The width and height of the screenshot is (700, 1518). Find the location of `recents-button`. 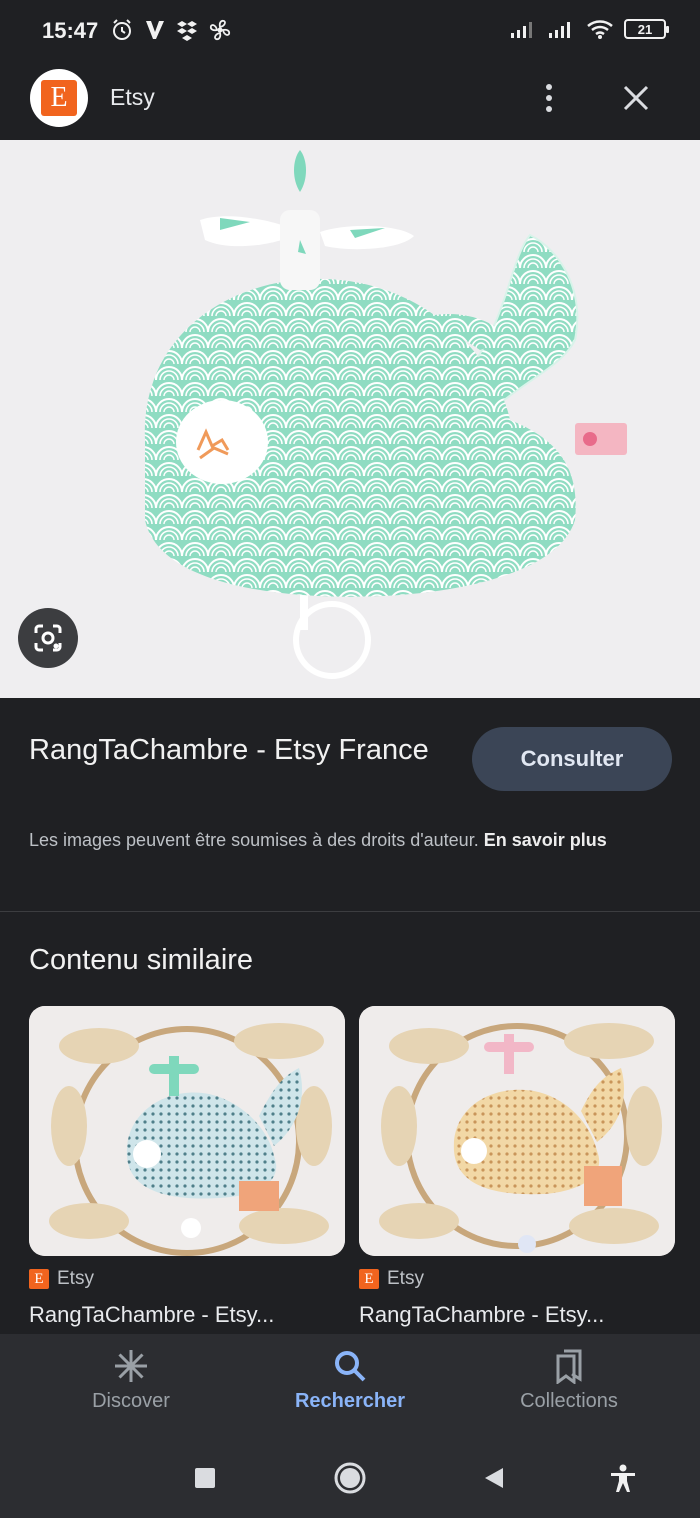

recents-button is located at coordinates (205, 1478).